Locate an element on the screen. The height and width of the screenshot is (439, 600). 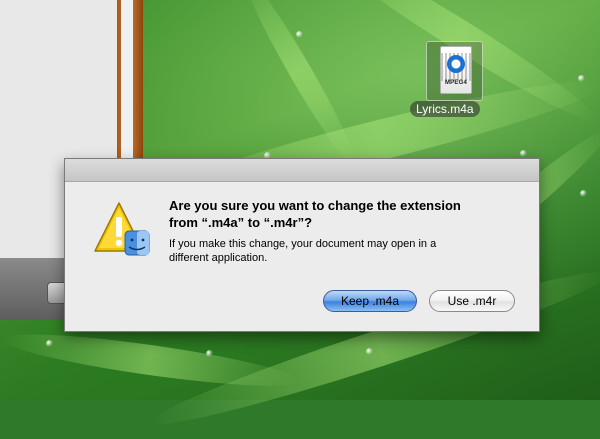
quicktime-logo-icon is located at coordinates (456, 64).